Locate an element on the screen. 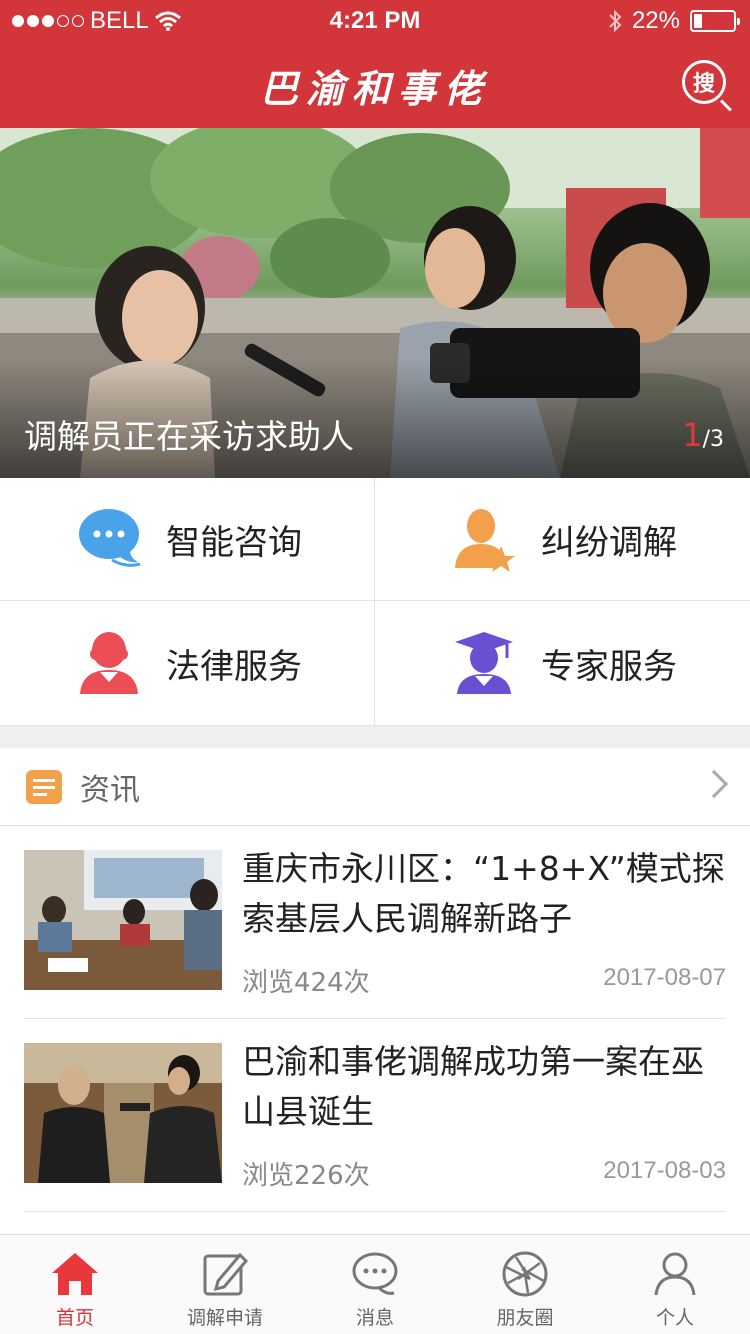  pager-current: 1 is located at coordinates (692, 435).